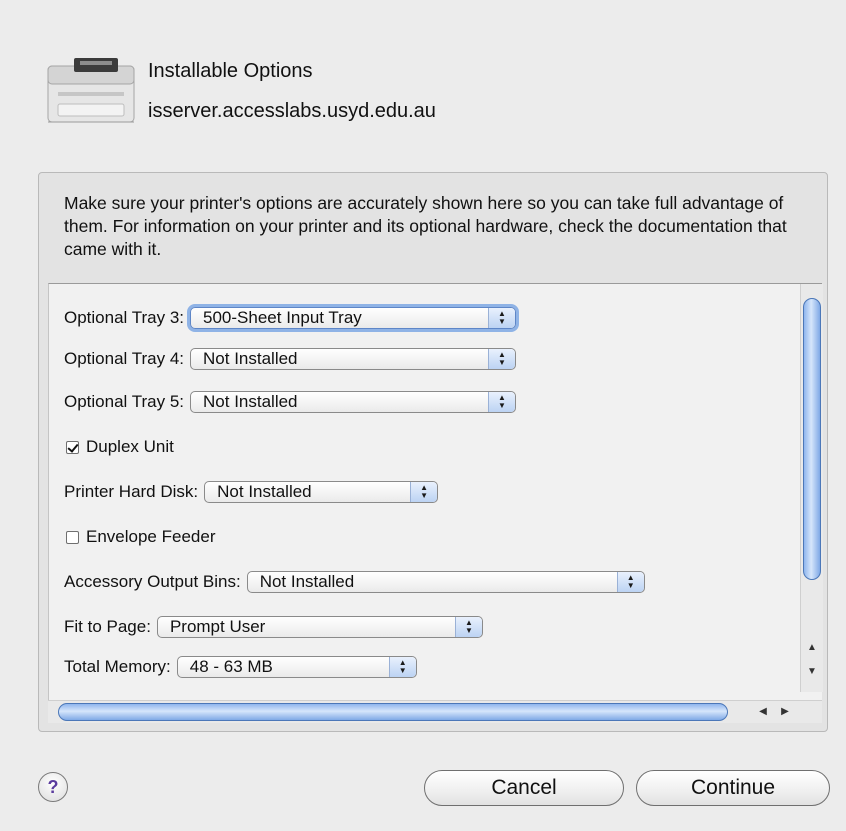  What do you see at coordinates (321, 492) in the screenshot?
I see `printer-hard-disk-popup: Not Installed ▲ ▼` at bounding box center [321, 492].